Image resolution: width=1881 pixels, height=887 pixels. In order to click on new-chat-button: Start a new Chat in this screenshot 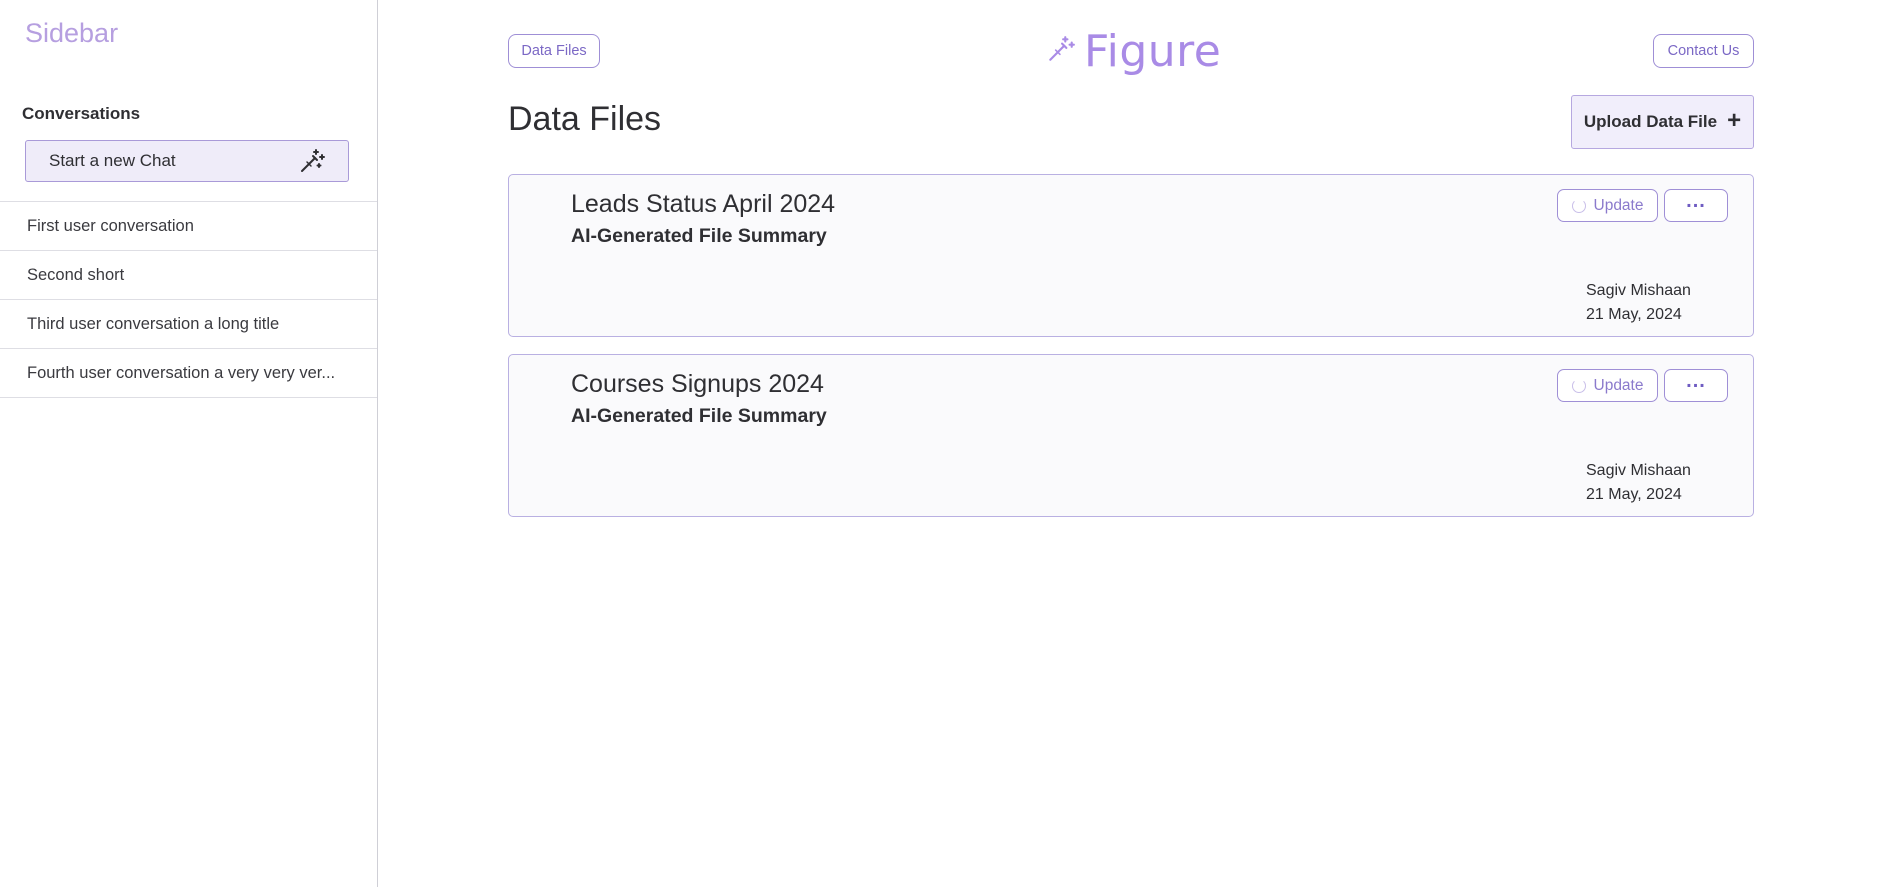, I will do `click(187, 161)`.